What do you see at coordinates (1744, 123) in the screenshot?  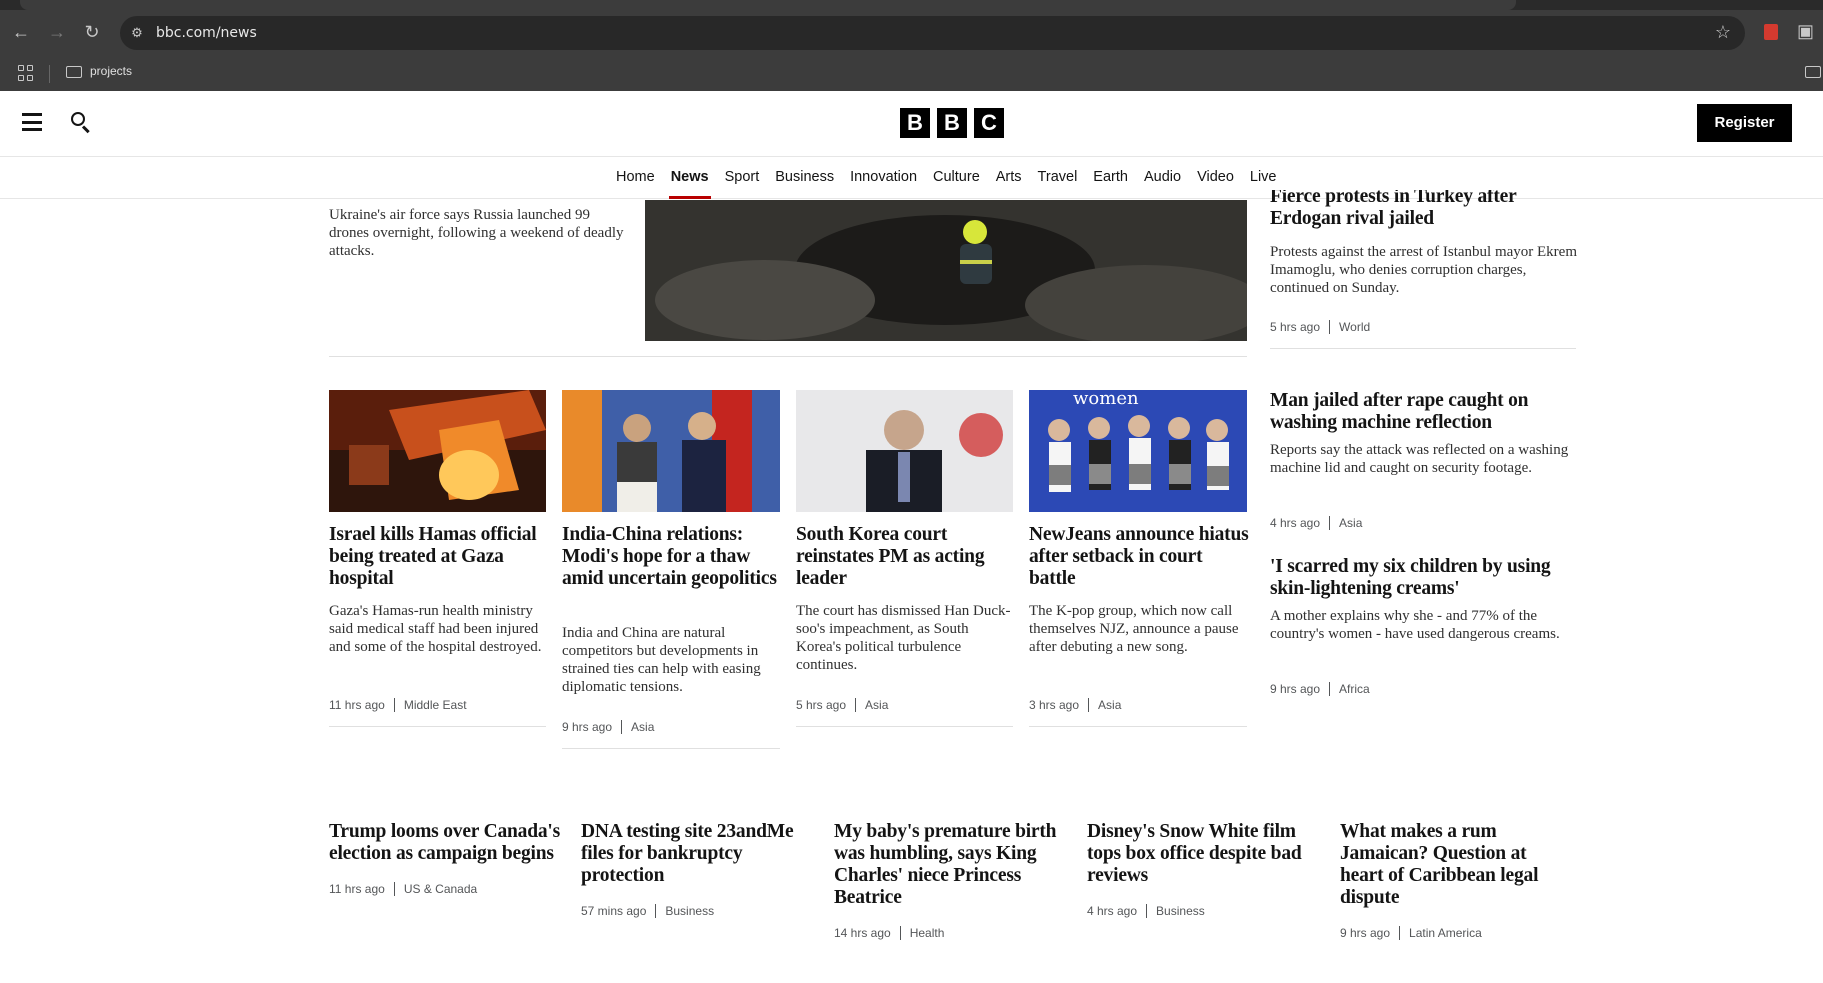 I see `register-button: Register` at bounding box center [1744, 123].